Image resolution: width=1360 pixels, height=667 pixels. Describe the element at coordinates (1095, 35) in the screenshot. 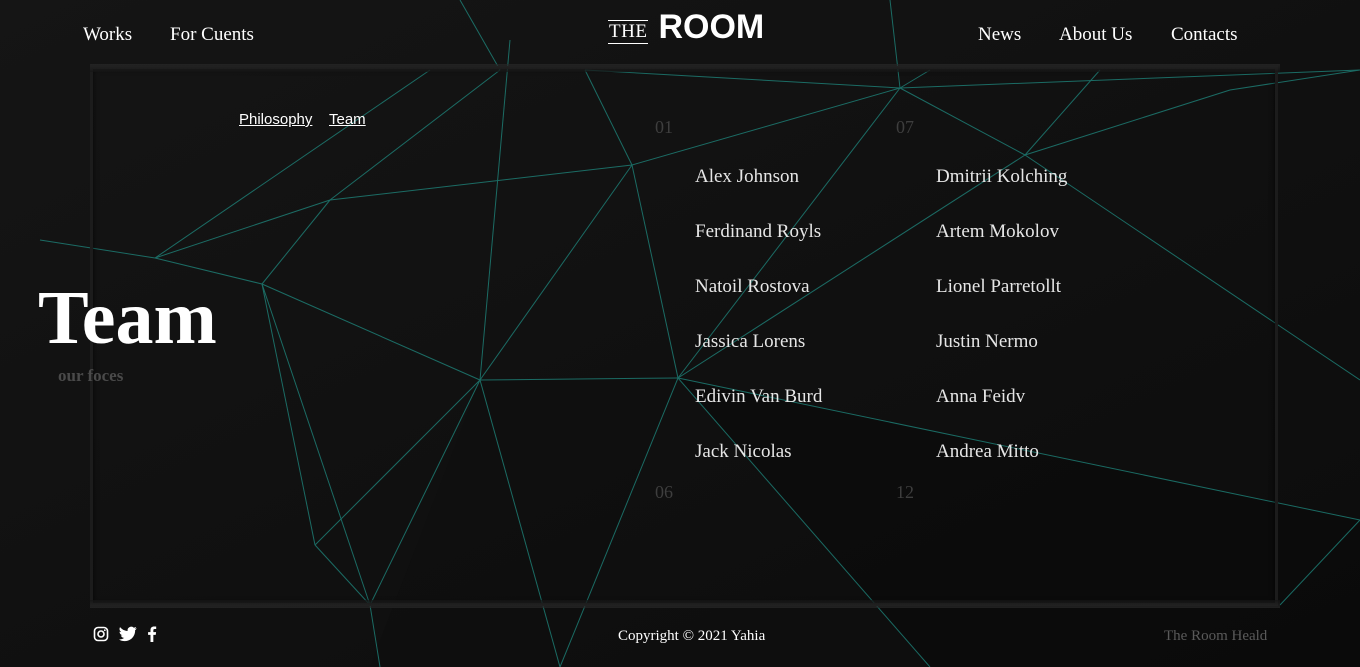

I see `nav-about-us-link: About Us` at that location.